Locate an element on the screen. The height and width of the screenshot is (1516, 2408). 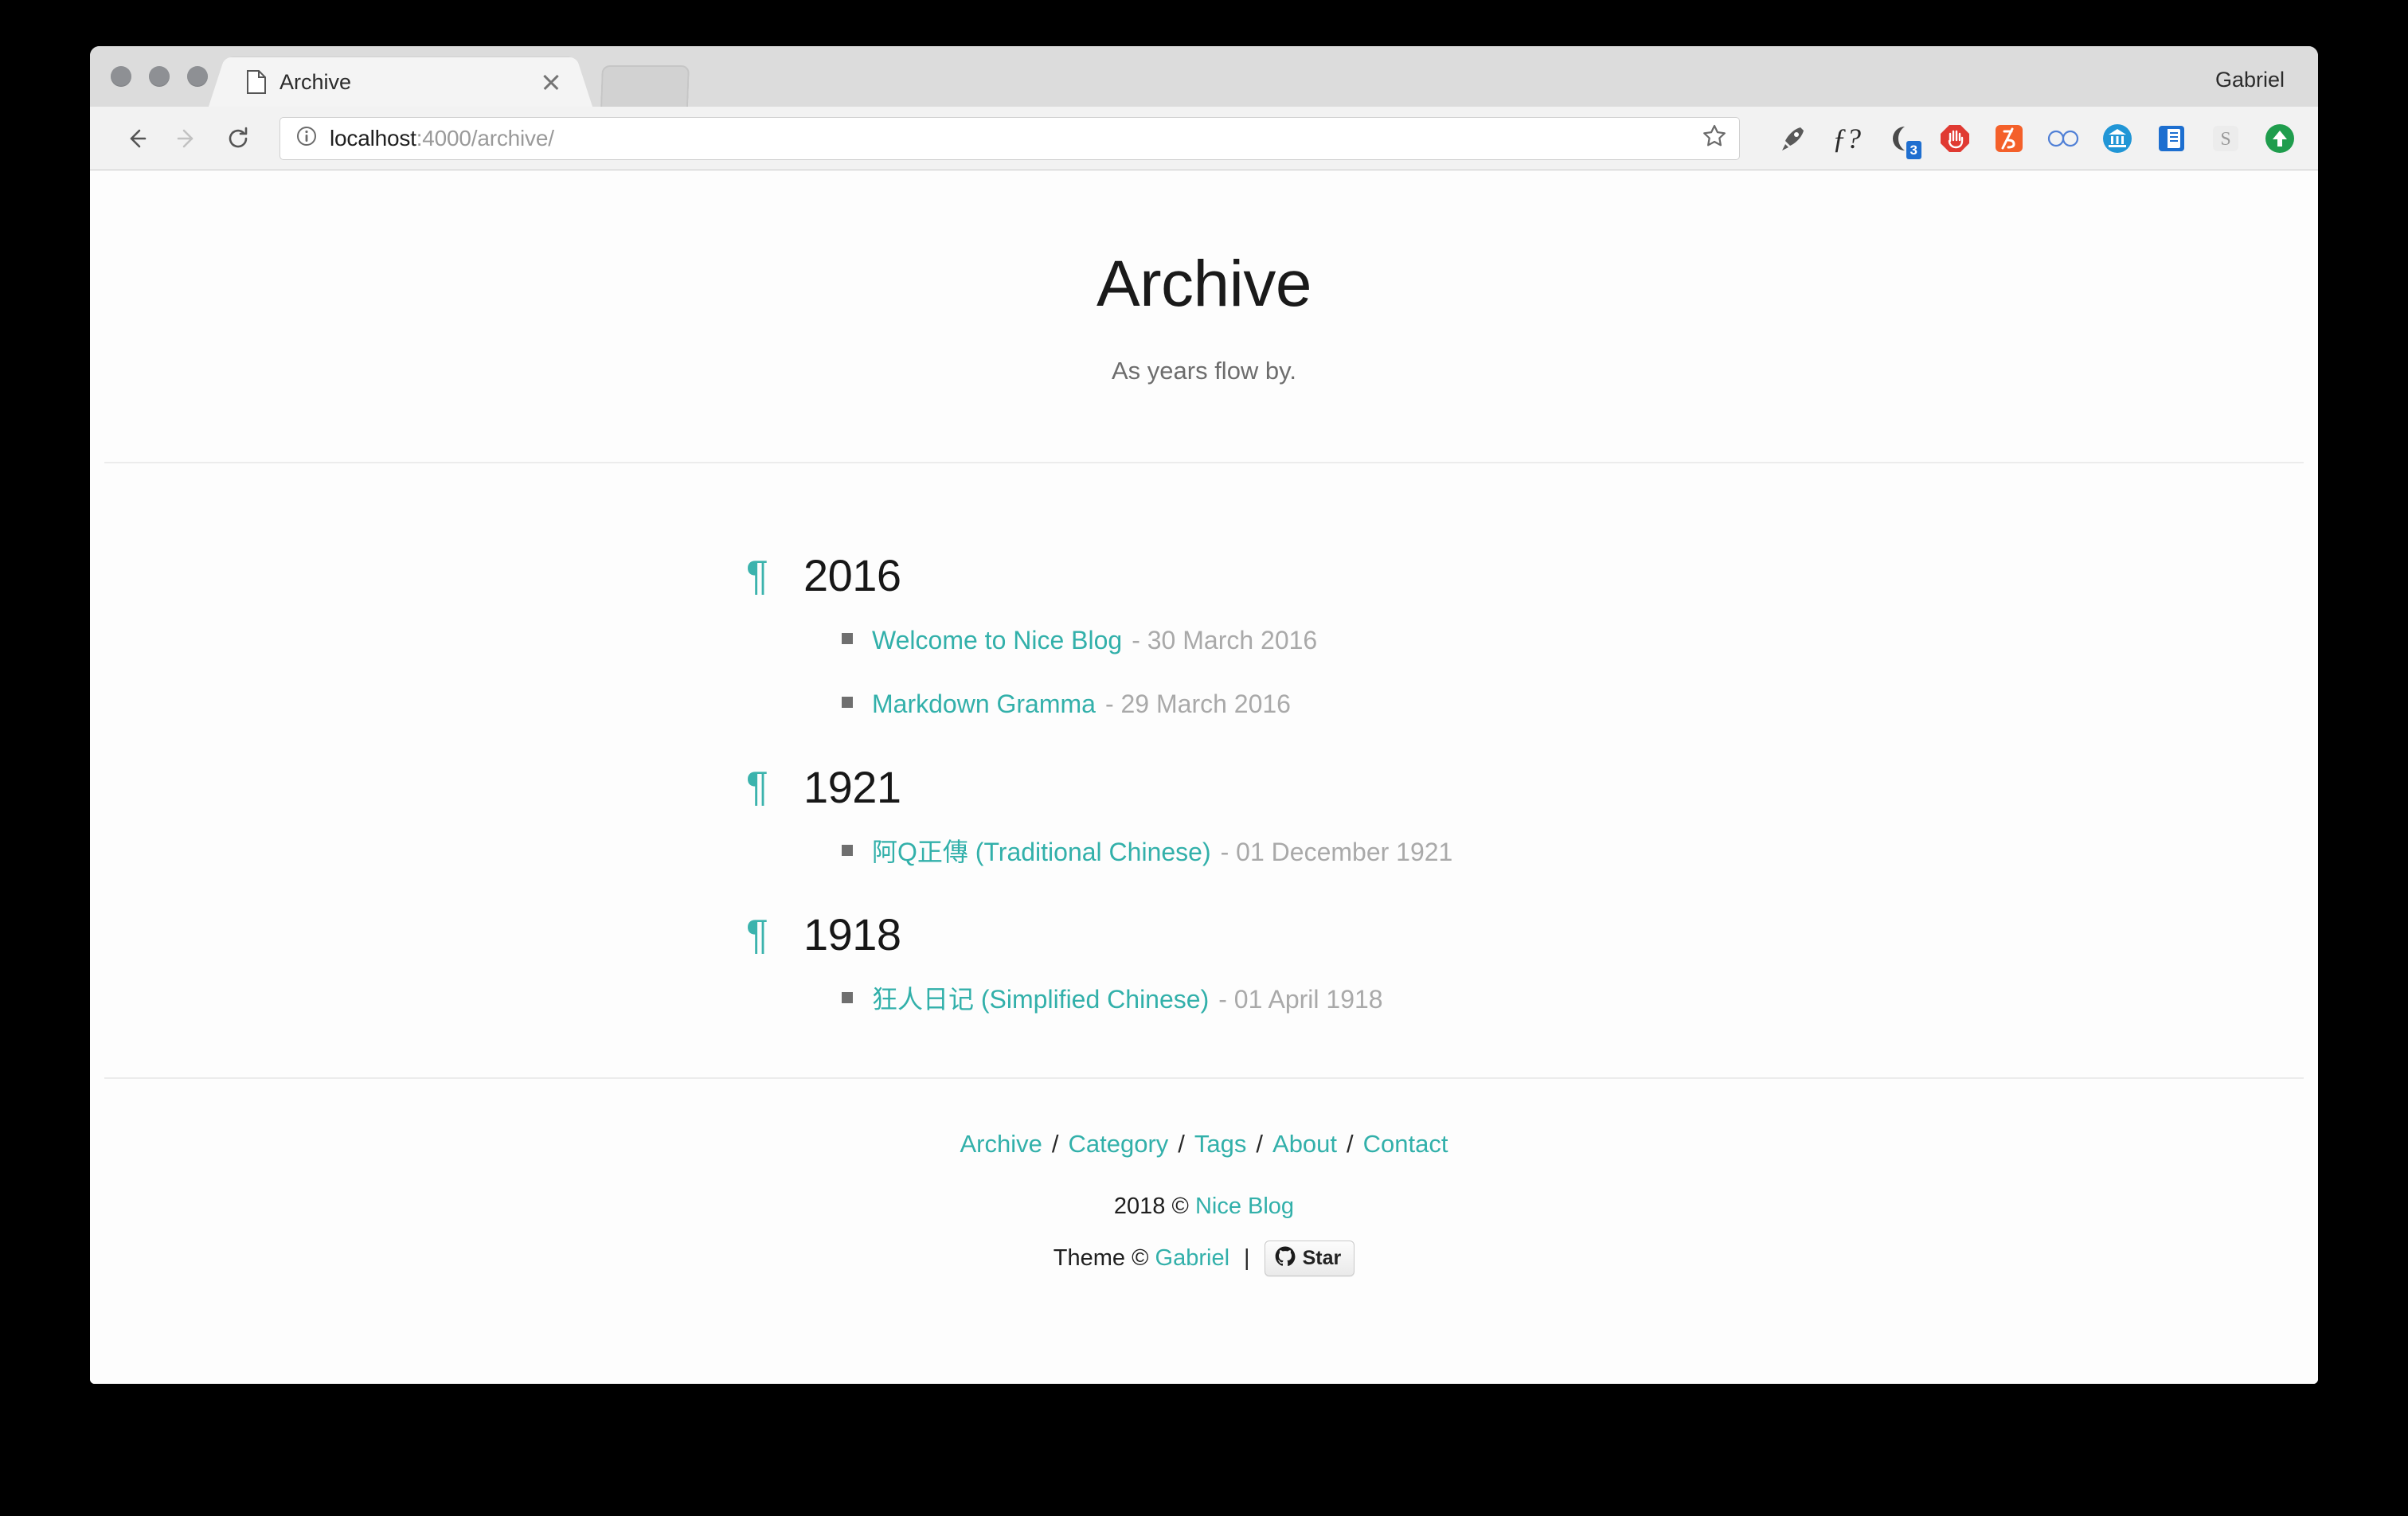
post-link: 阿Q正傳 (Traditional Chinese) is located at coordinates (1041, 852).